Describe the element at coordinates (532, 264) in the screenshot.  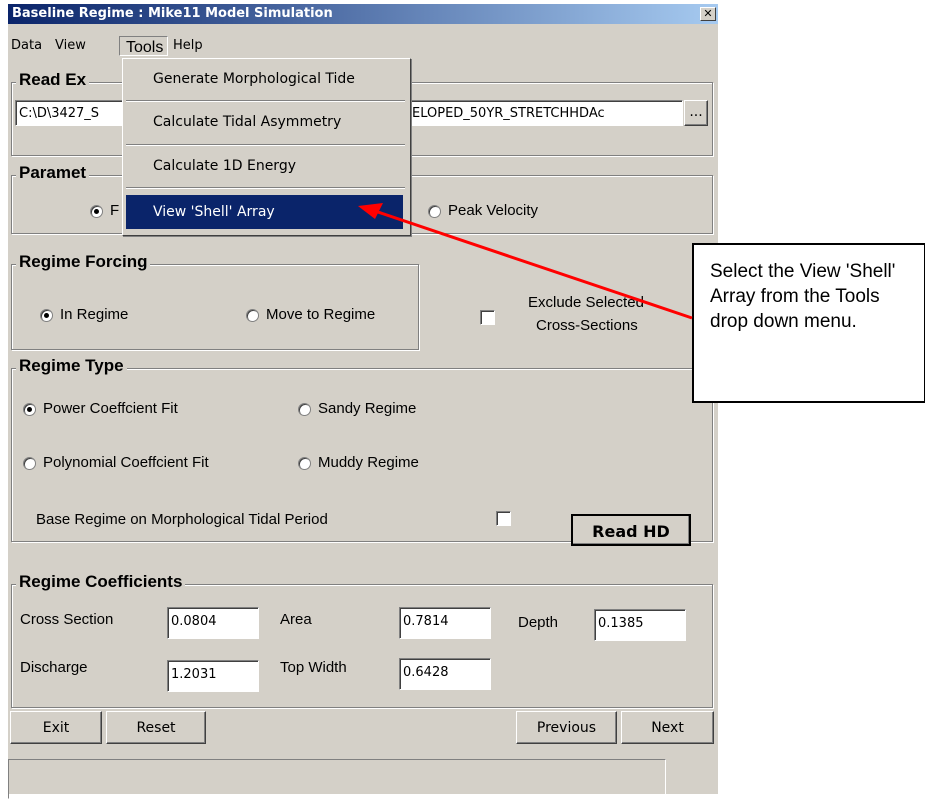
I see `arrow-line` at that location.